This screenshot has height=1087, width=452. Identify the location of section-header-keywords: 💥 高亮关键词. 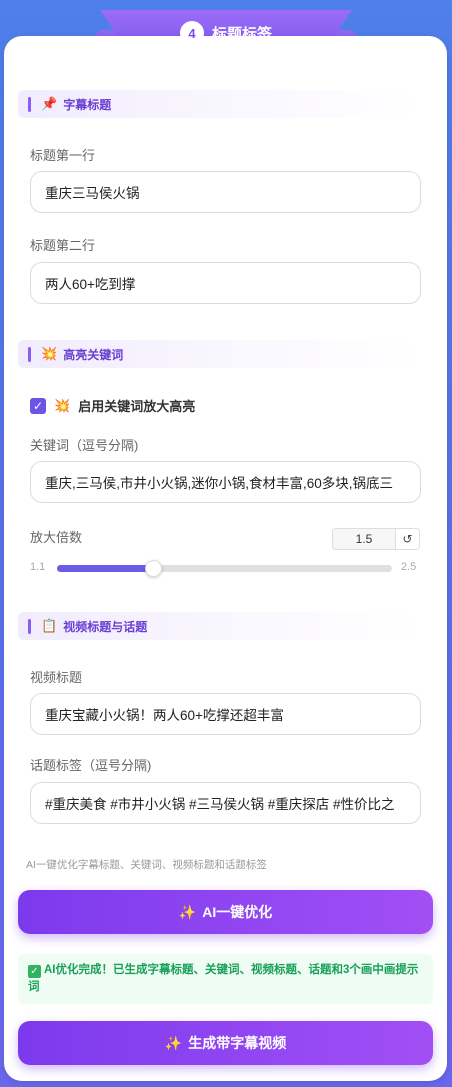
(218, 354).